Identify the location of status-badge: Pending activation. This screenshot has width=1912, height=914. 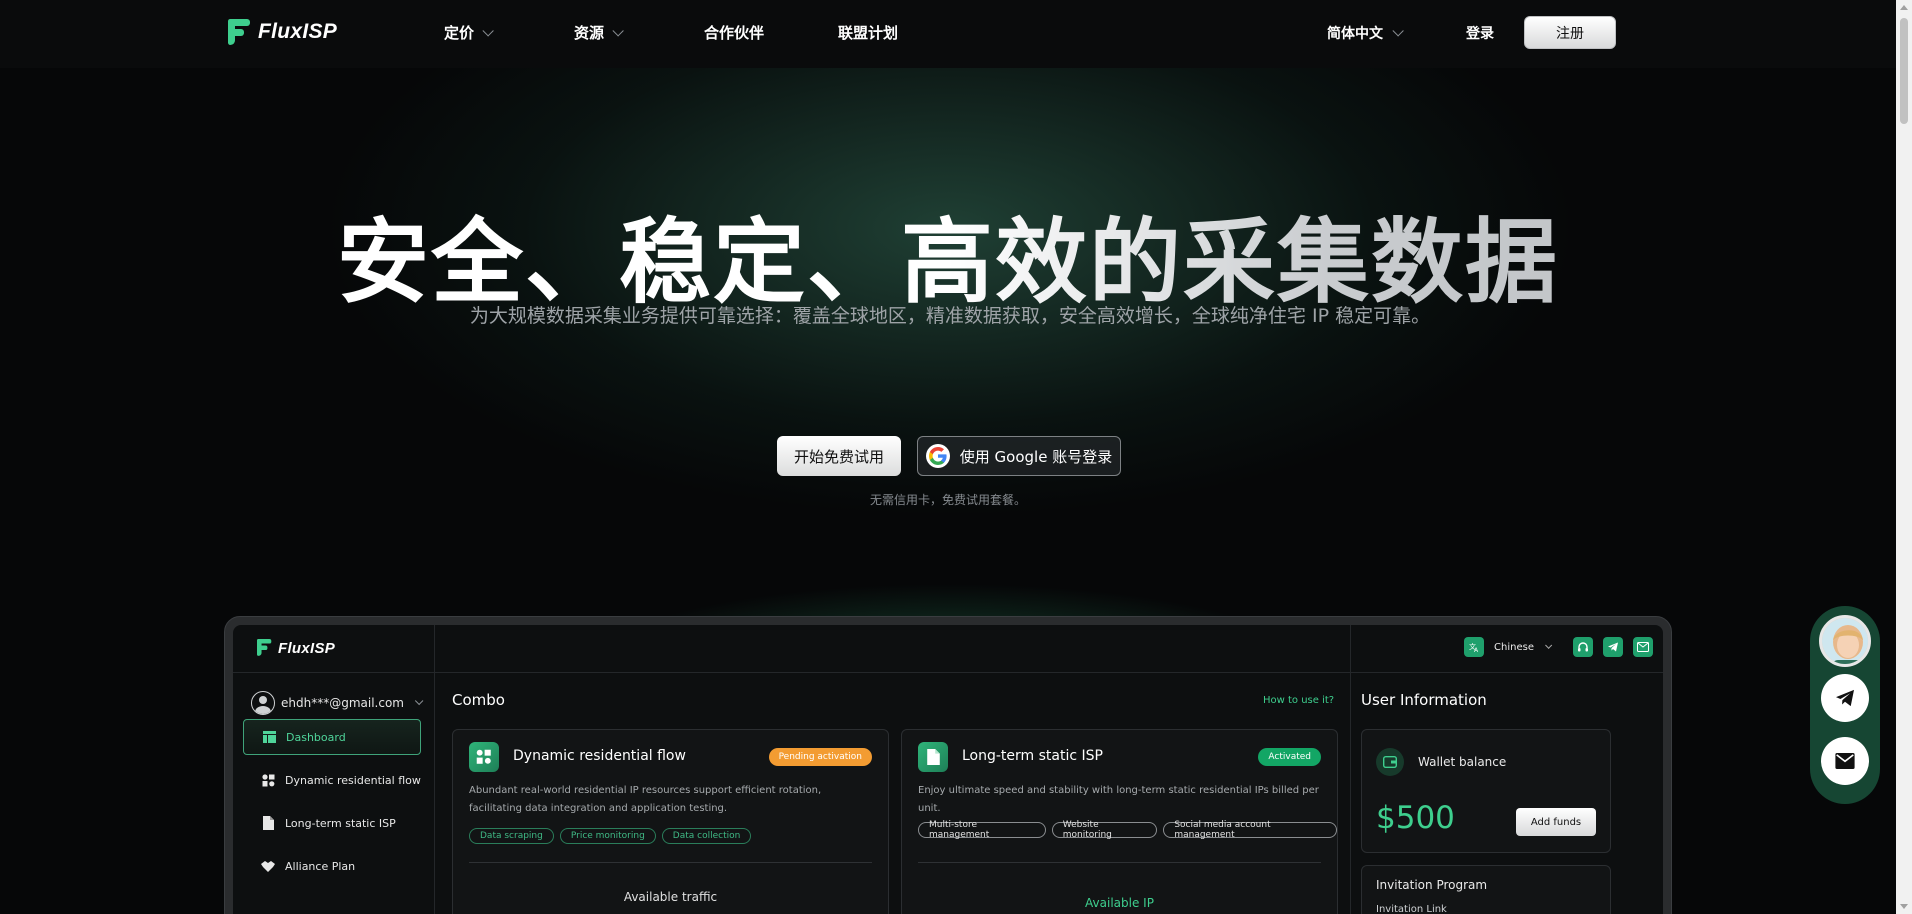
(820, 757).